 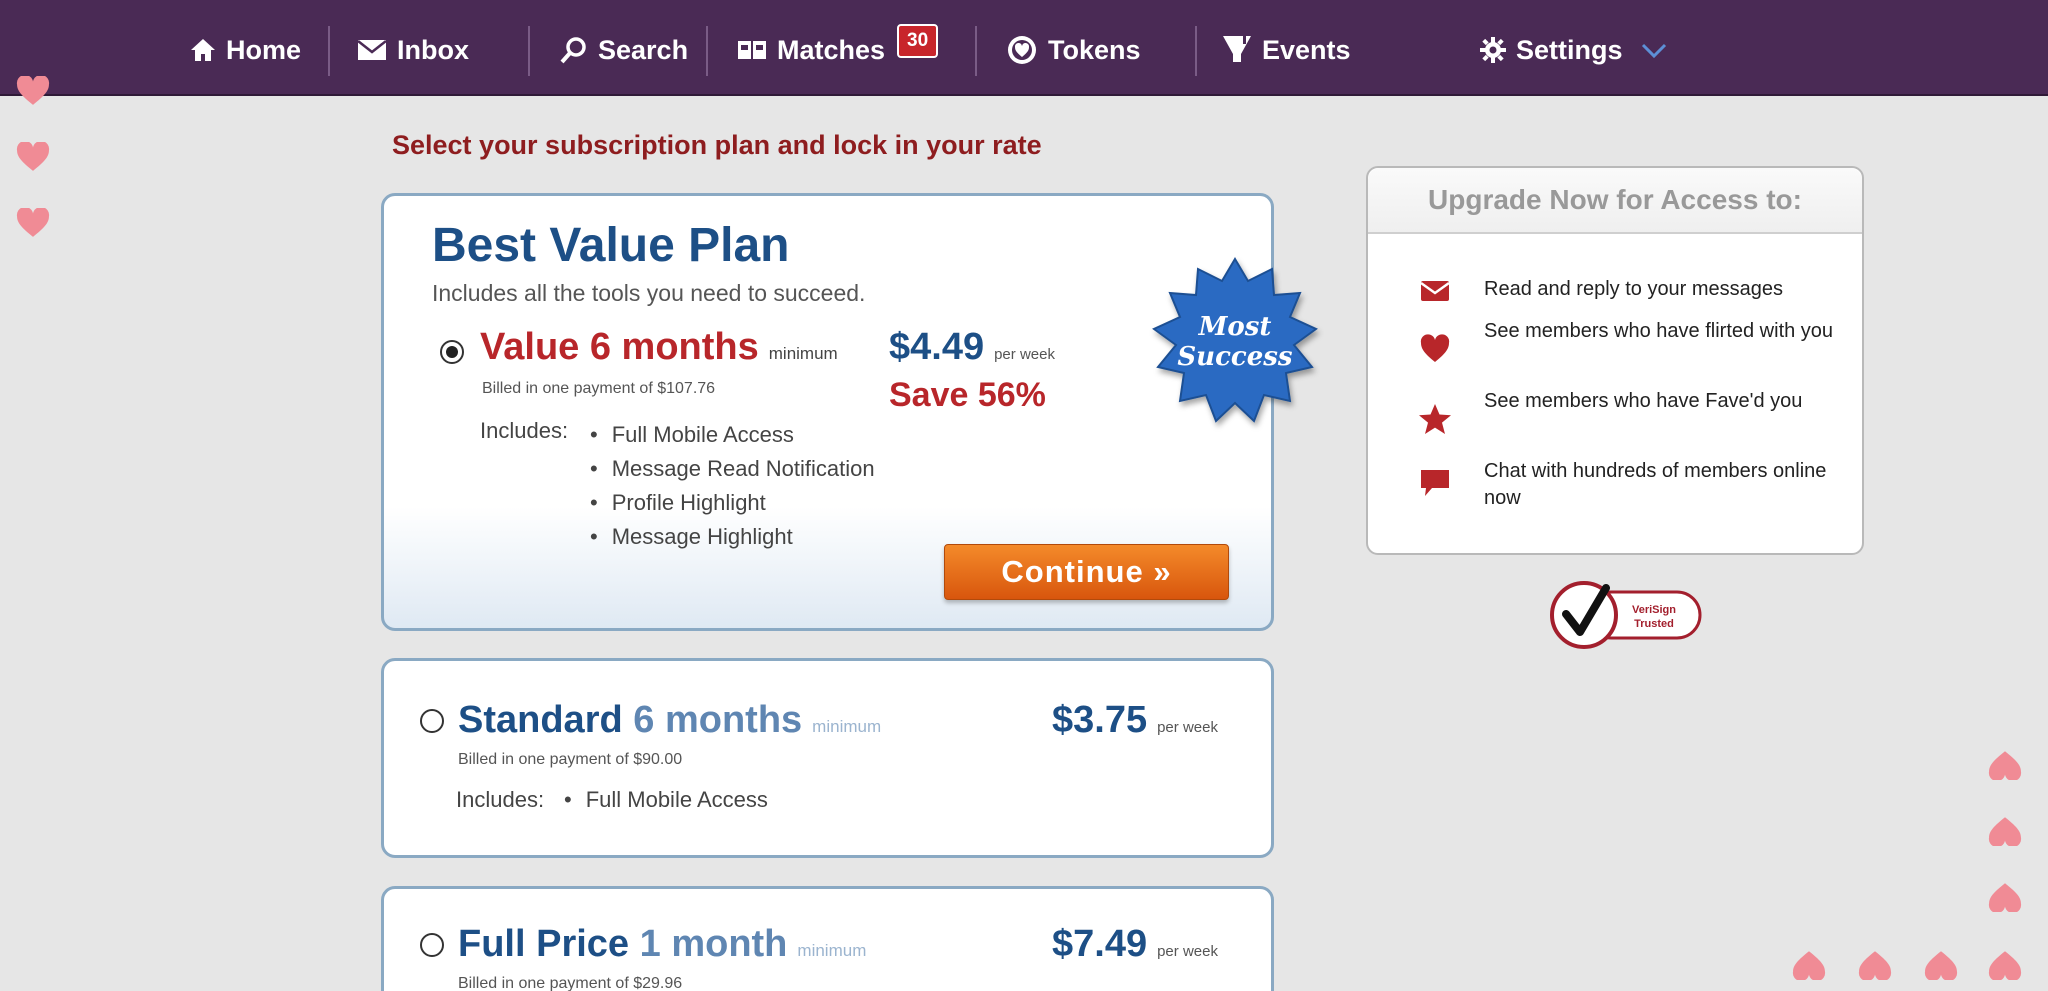 What do you see at coordinates (1615, 201) in the screenshot?
I see `upgrade-panel-title: Upgrade Now for Access to:` at bounding box center [1615, 201].